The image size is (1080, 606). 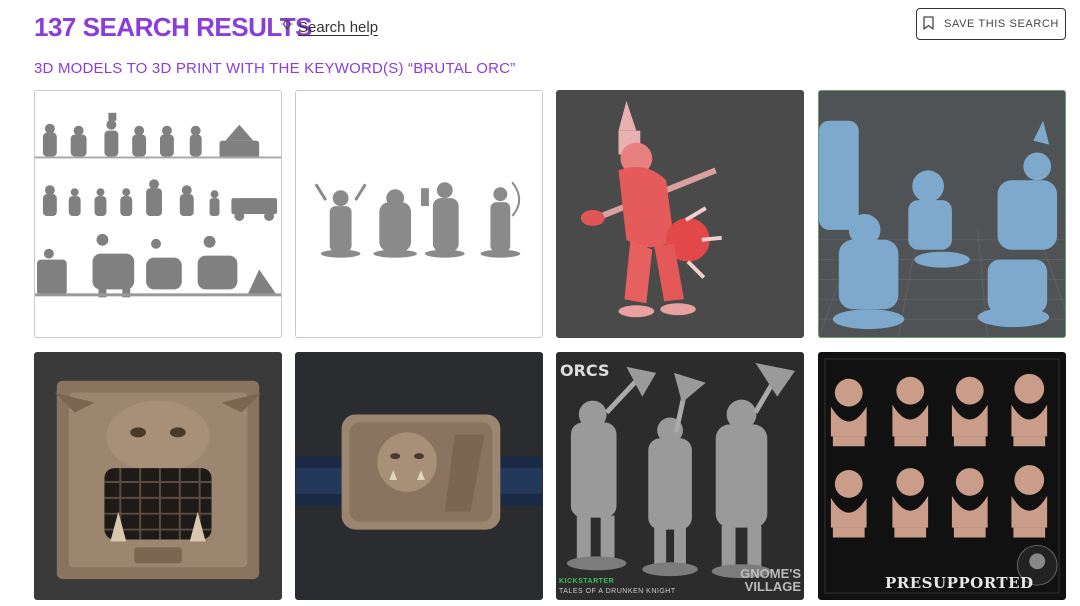 I want to click on thumbnail-orcs-label: ORCS, so click(x=585, y=370).